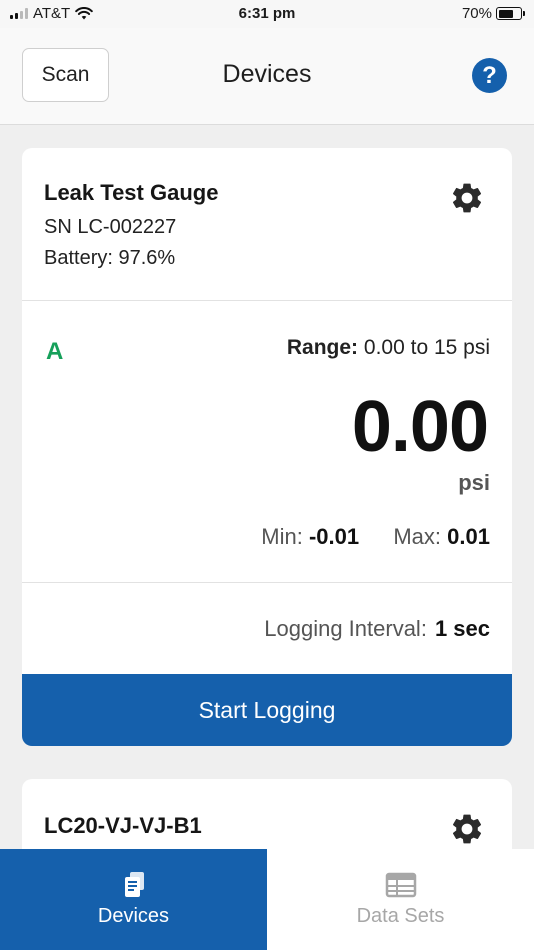 The height and width of the screenshot is (950, 534). What do you see at coordinates (134, 884) in the screenshot?
I see `devices-icon` at bounding box center [134, 884].